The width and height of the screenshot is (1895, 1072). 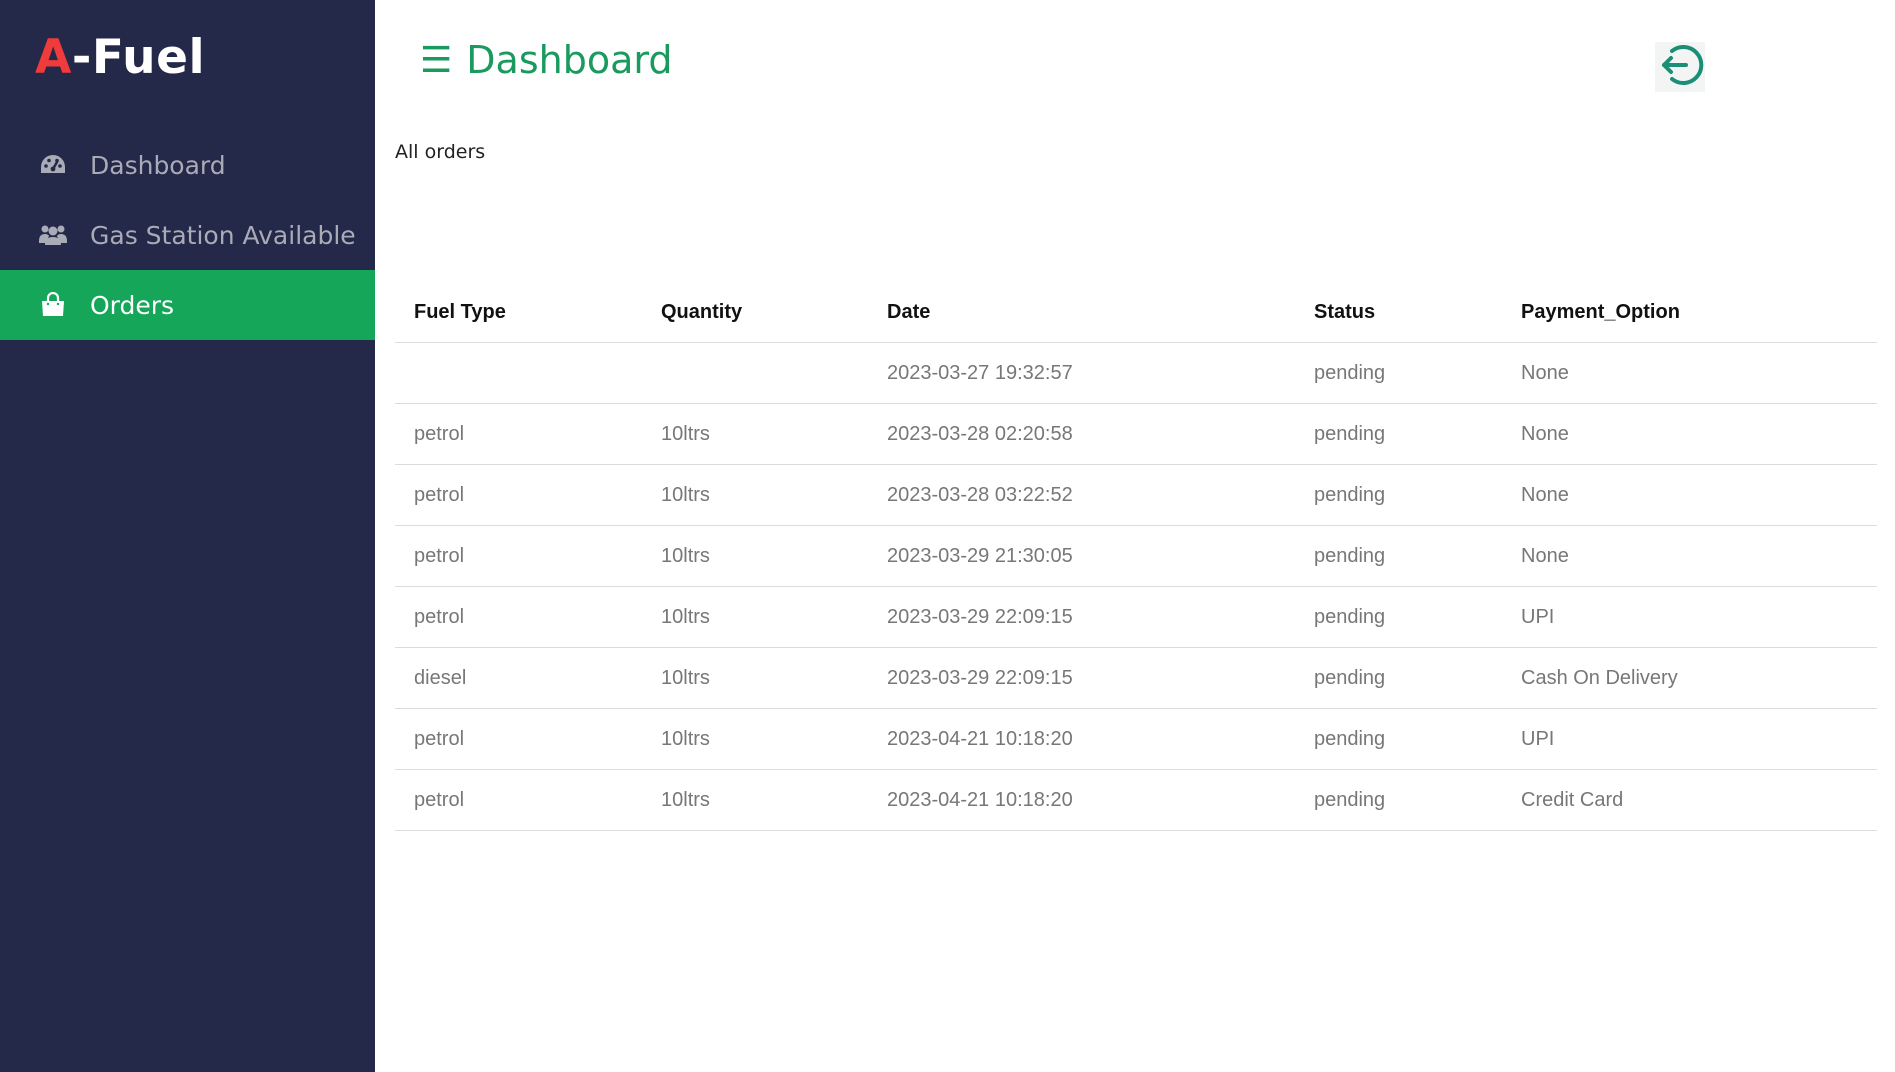 What do you see at coordinates (1689, 800) in the screenshot?
I see `cell-payment-option: Credit Card` at bounding box center [1689, 800].